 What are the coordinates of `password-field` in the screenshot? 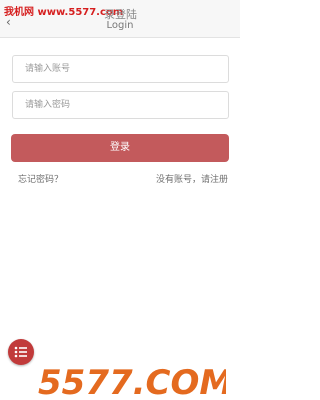 It's located at (120, 105).